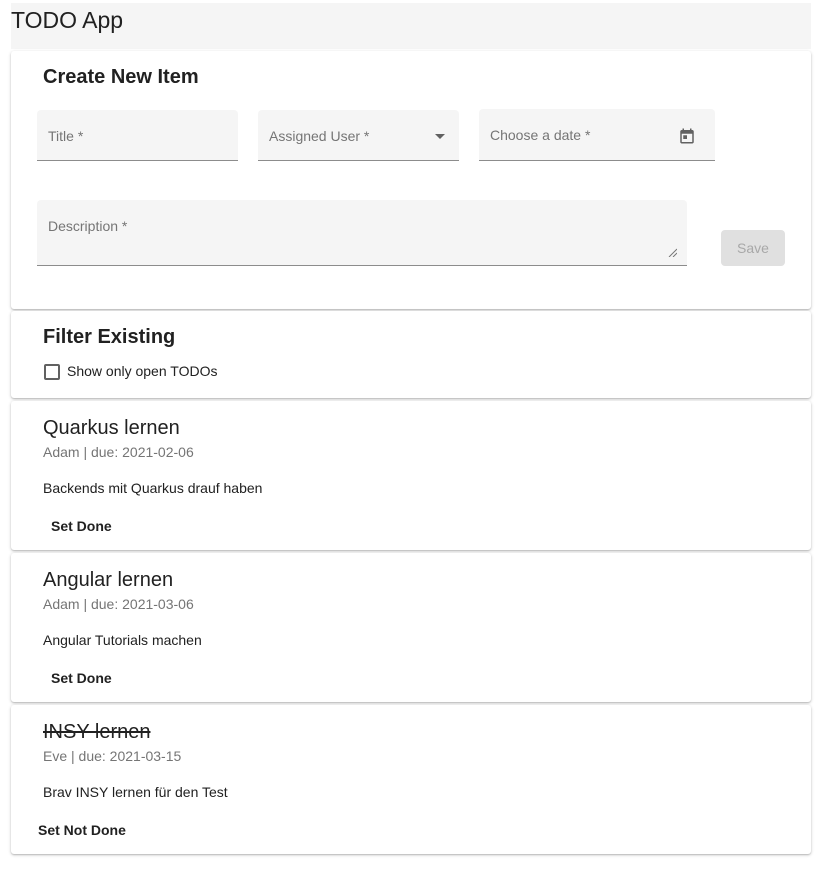  I want to click on todo-meta: Adam | due: 2021-02-06, so click(118, 452).